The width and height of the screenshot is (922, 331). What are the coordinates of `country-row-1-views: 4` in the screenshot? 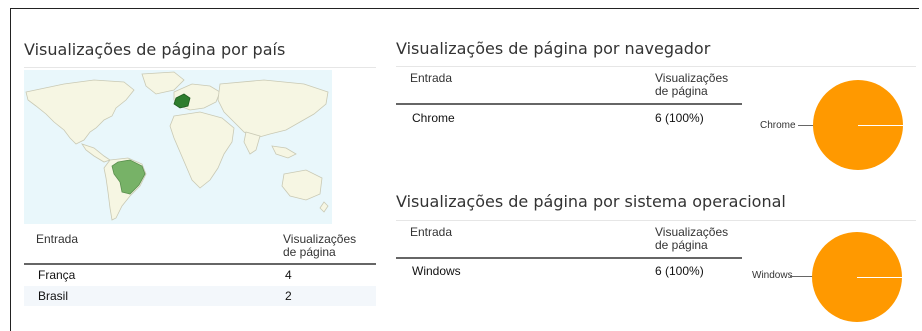 It's located at (288, 275).